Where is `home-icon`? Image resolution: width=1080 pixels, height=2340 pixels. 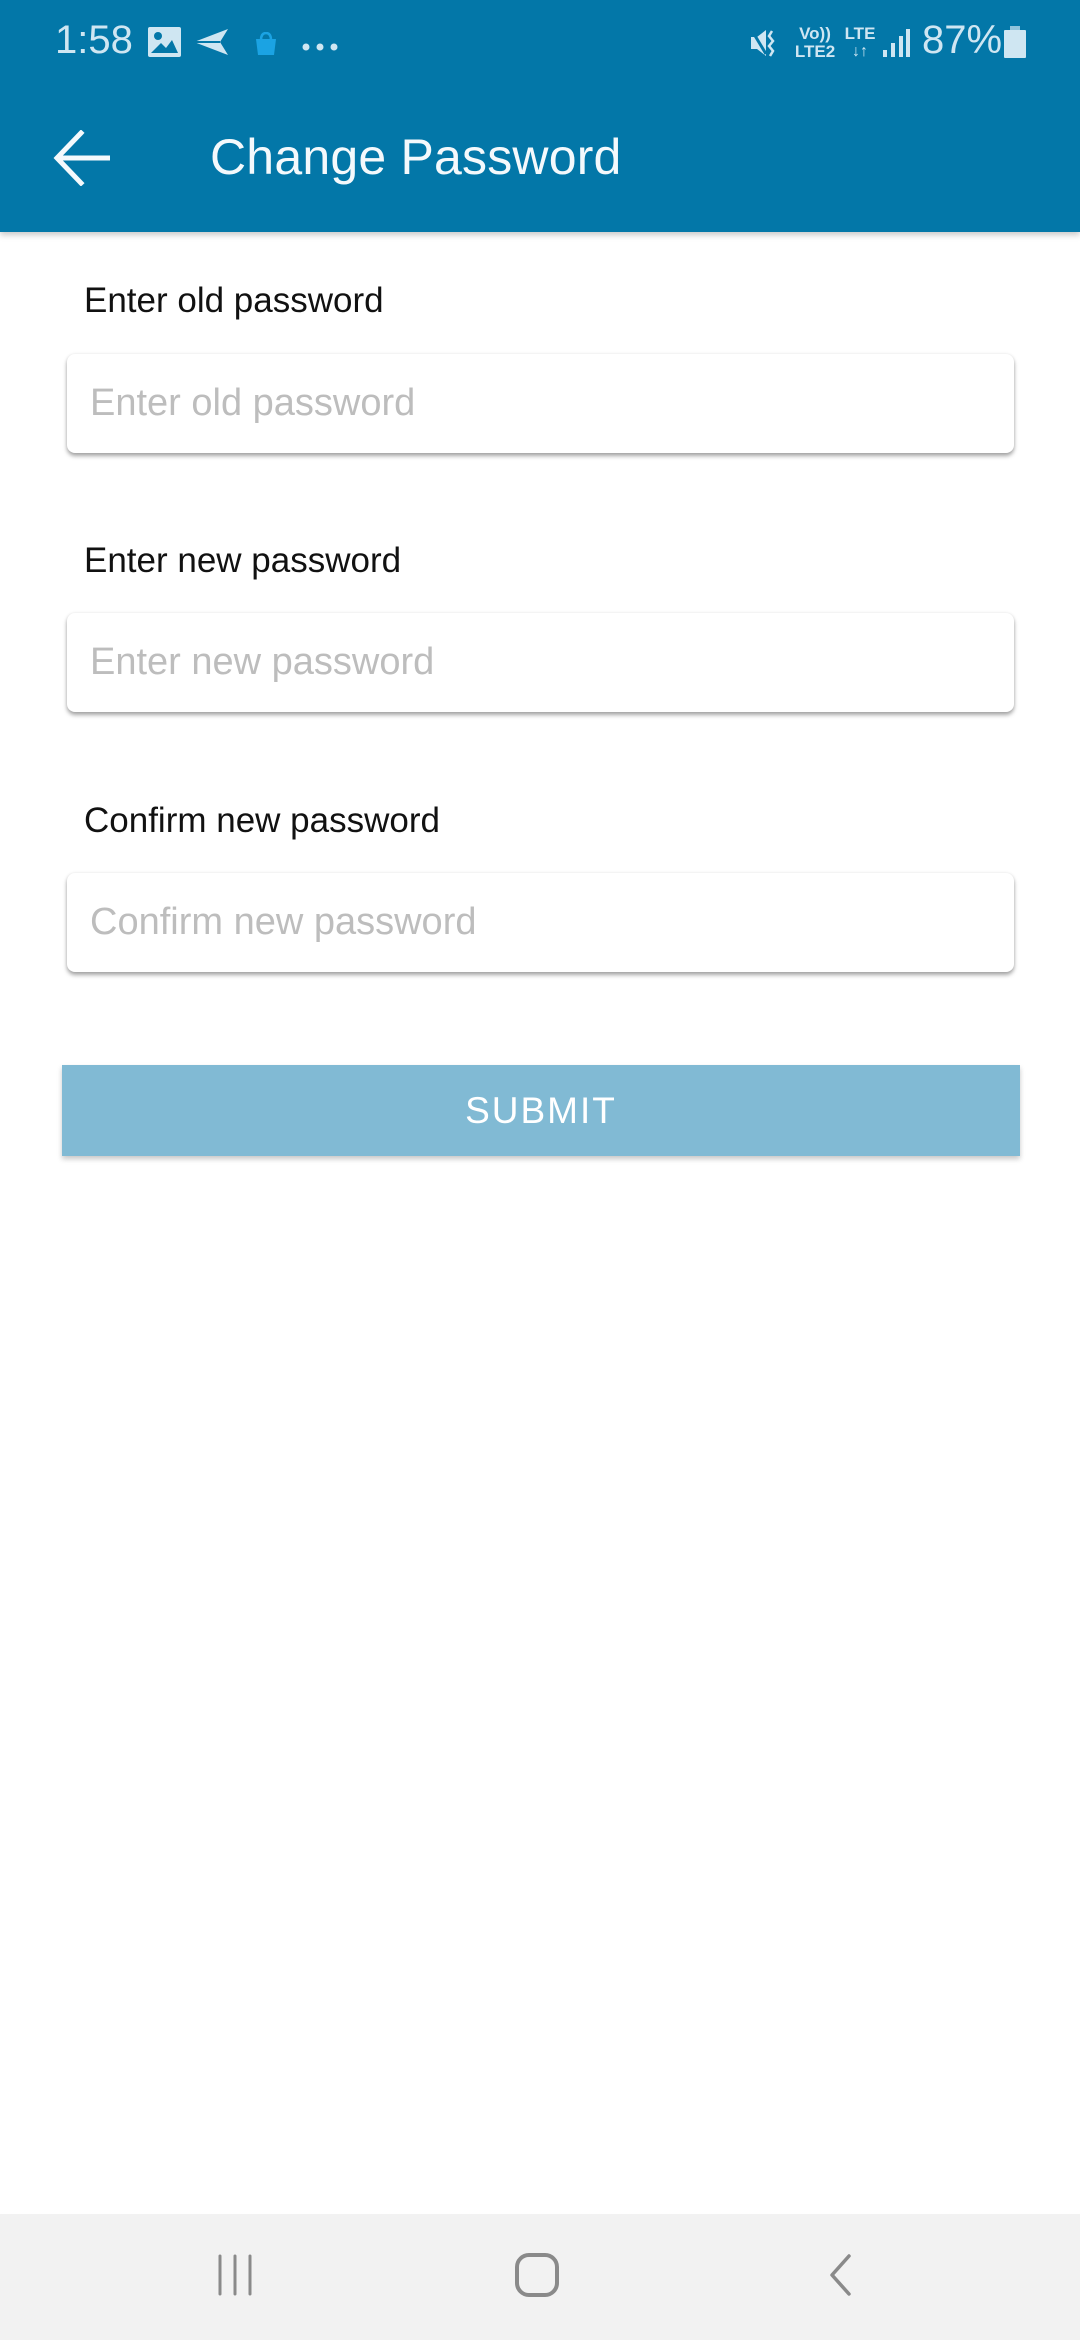 home-icon is located at coordinates (537, 2277).